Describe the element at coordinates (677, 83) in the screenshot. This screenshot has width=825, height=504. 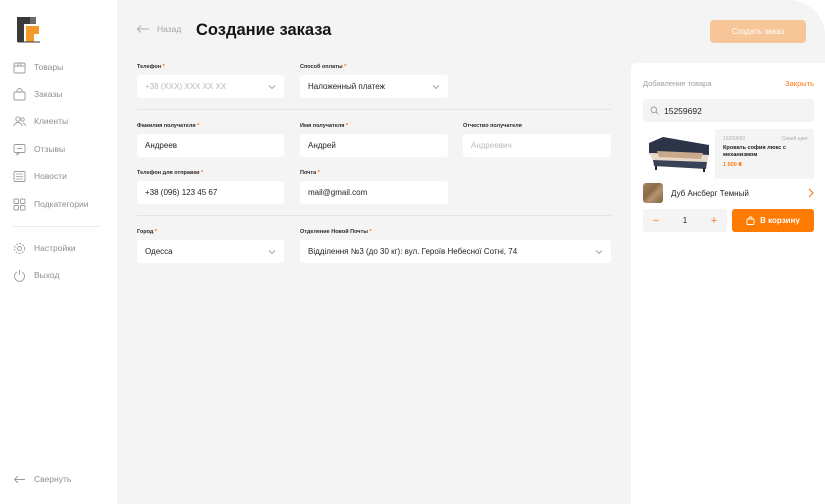
I see `panel-title: Добавление товара` at that location.